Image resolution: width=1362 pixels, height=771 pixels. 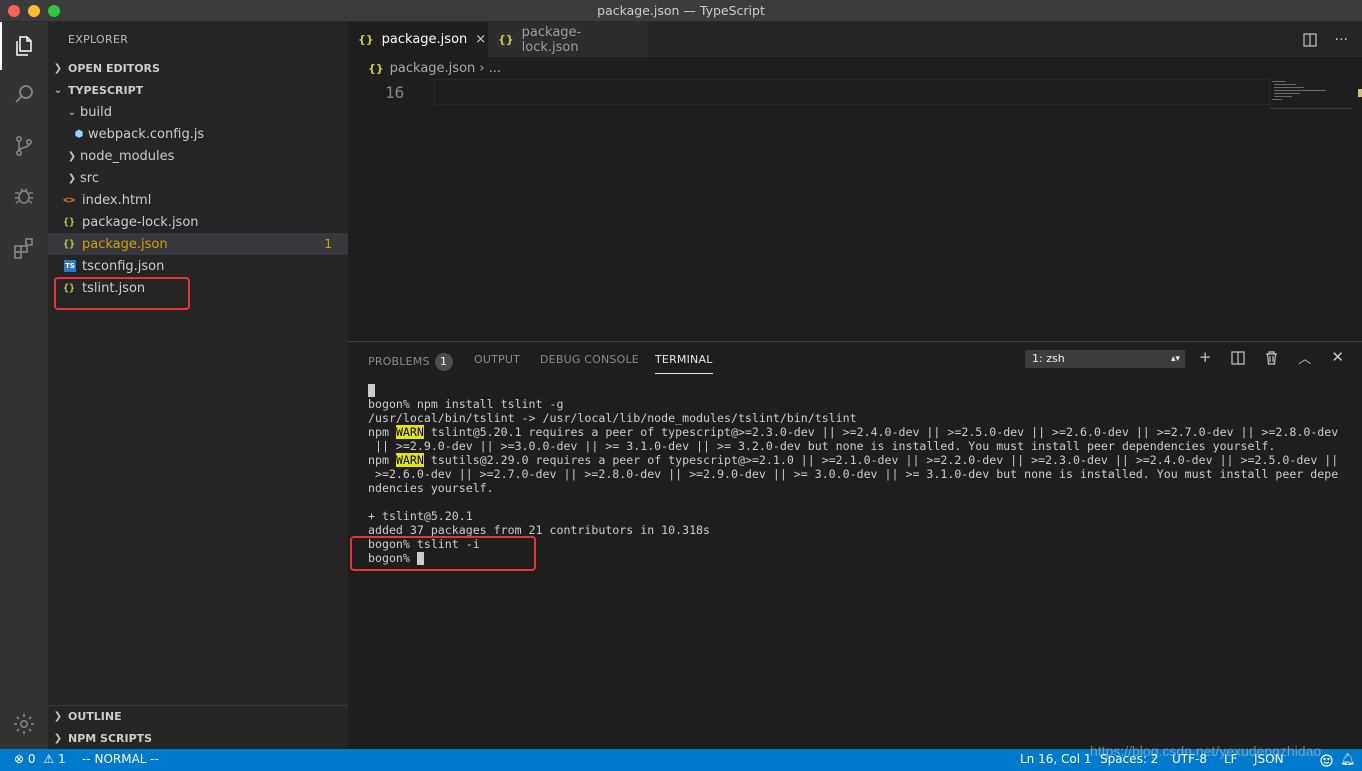 I want to click on maximize-panel-icon: ︿, so click(x=1304, y=357).